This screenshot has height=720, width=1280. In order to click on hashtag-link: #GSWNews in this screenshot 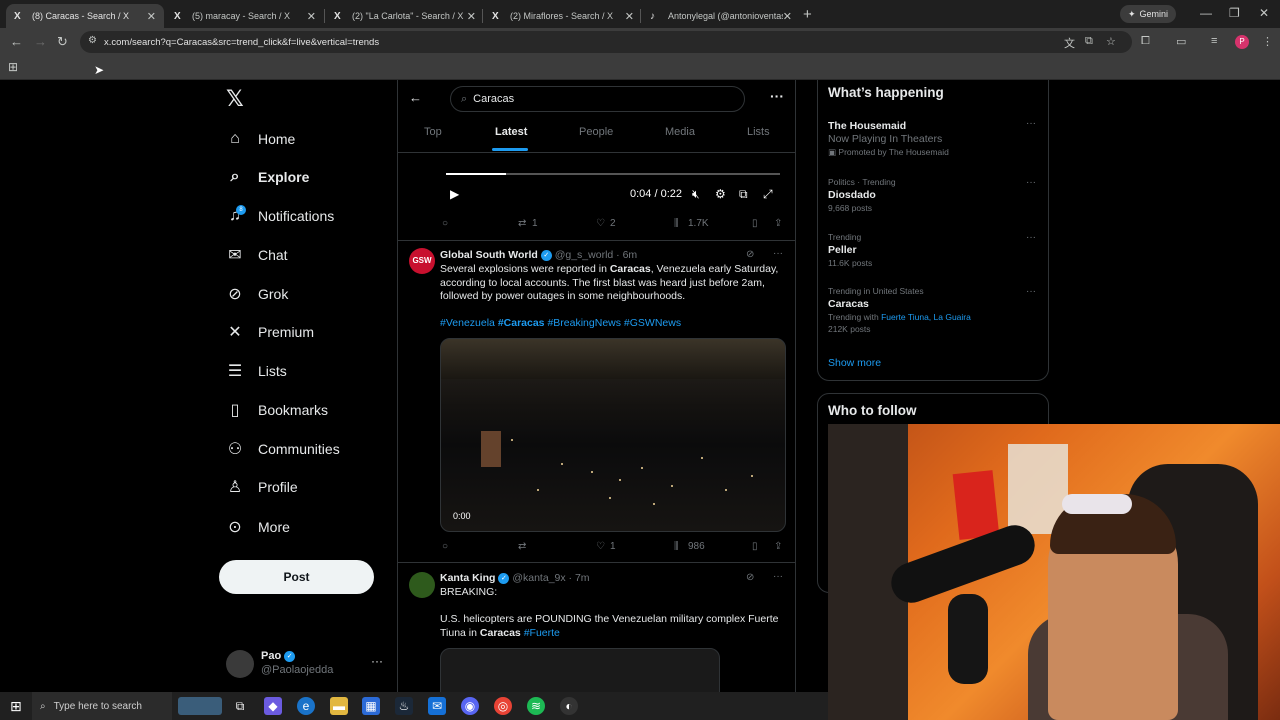, I will do `click(652, 323)`.